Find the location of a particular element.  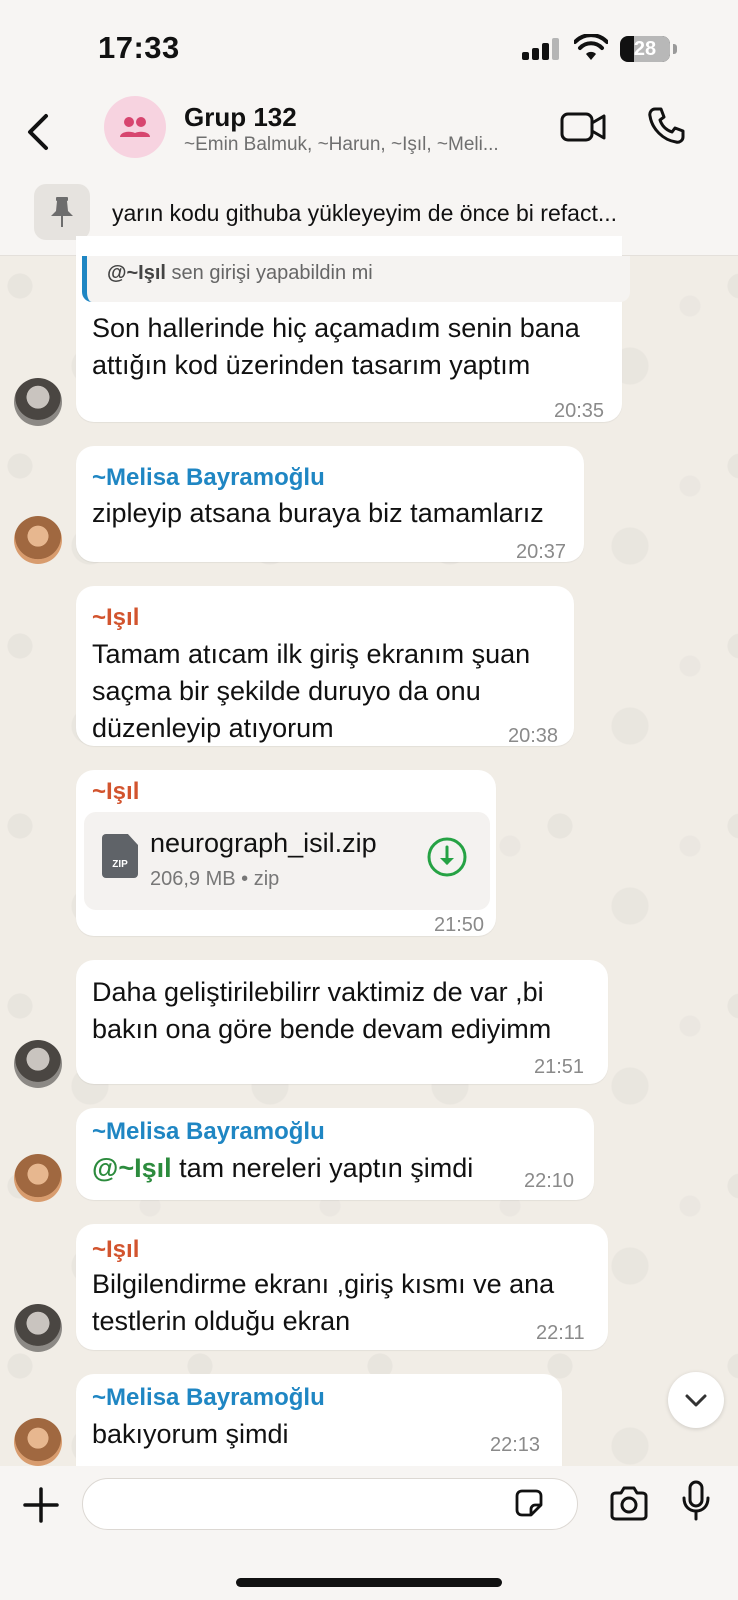

message-input-box is located at coordinates (330, 1504).